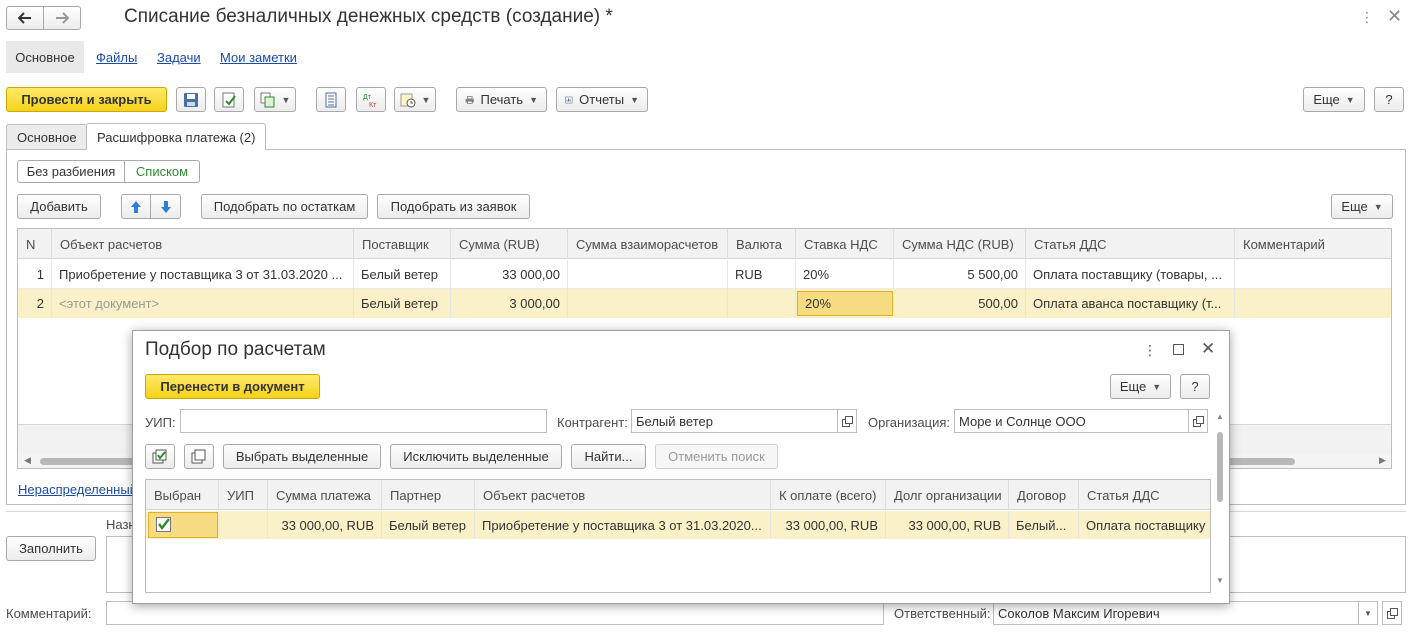 The width and height of the screenshot is (1413, 633). I want to click on create-based-icon, so click(267, 99).